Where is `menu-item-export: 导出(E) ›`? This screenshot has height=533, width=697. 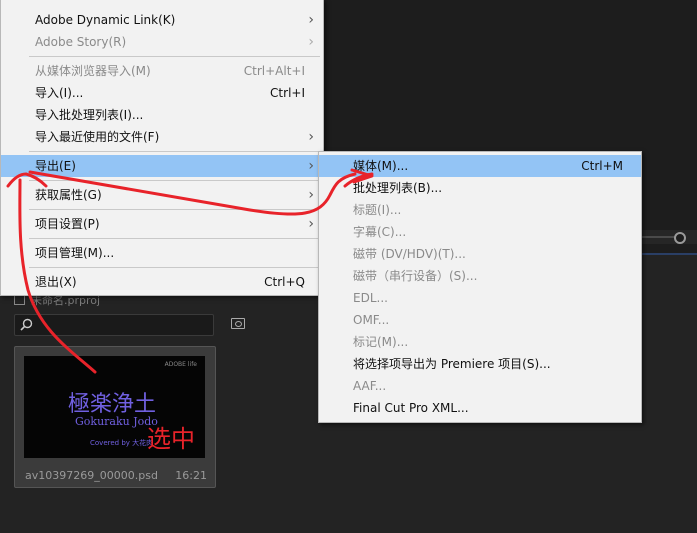 menu-item-export: 导出(E) › is located at coordinates (162, 166).